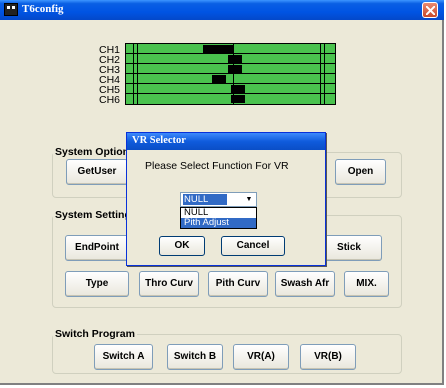 The height and width of the screenshot is (388, 446). What do you see at coordinates (235, 69) in the screenshot?
I see `ch3-indicator` at bounding box center [235, 69].